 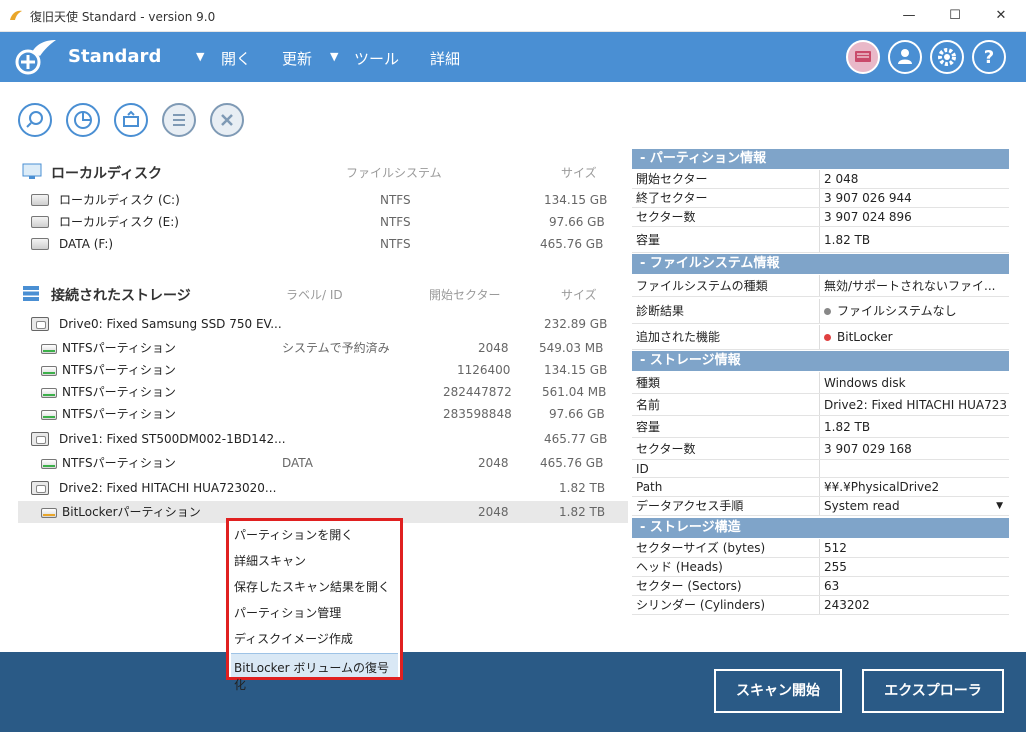 What do you see at coordinates (123, 17) in the screenshot?
I see `window-title: 復旧天使 Standard - version 9.0` at bounding box center [123, 17].